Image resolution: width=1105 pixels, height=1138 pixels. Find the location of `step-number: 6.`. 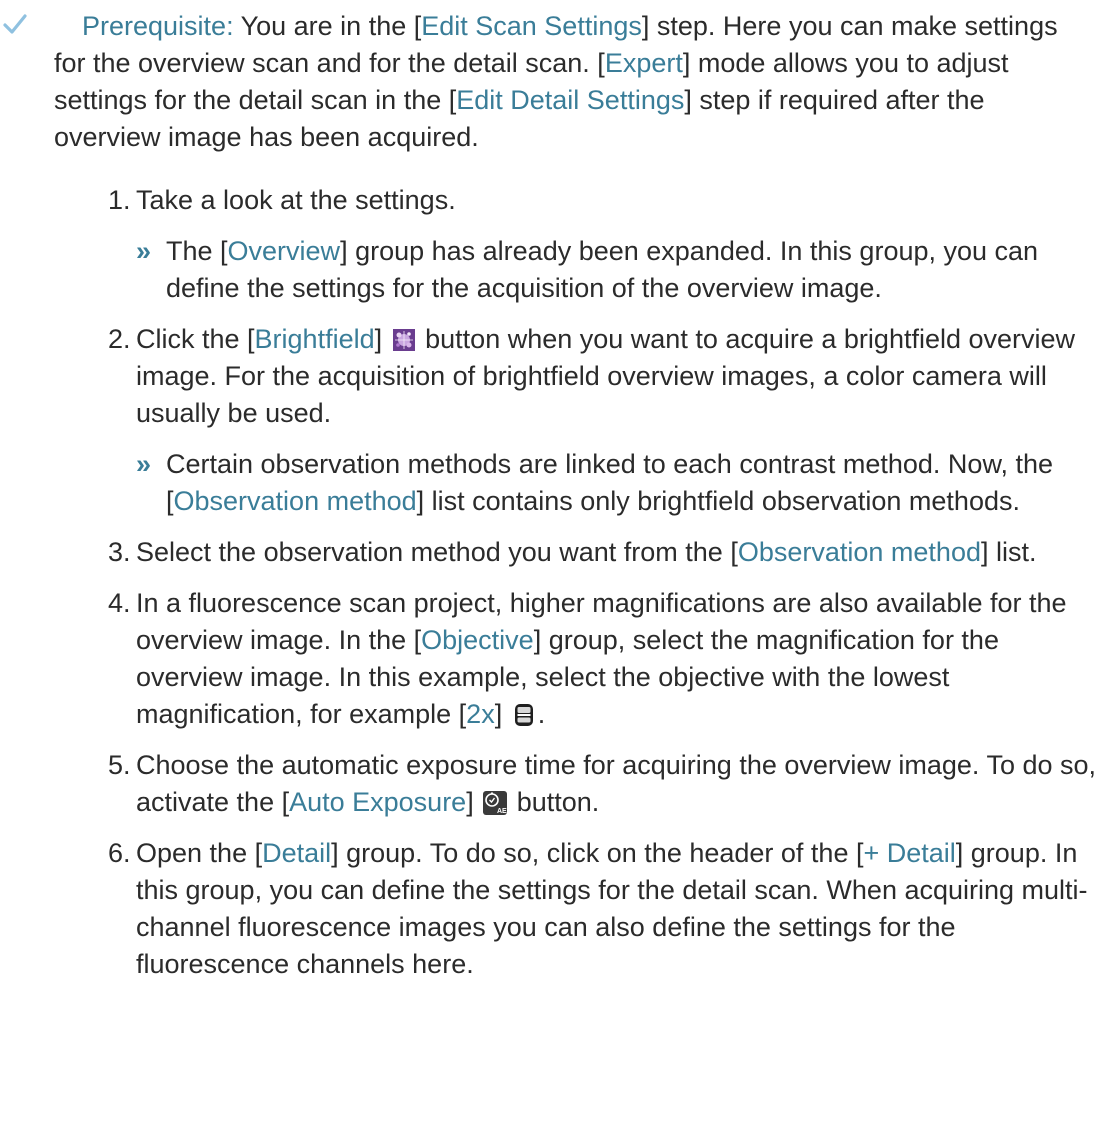

step-number: 6. is located at coordinates (119, 853).